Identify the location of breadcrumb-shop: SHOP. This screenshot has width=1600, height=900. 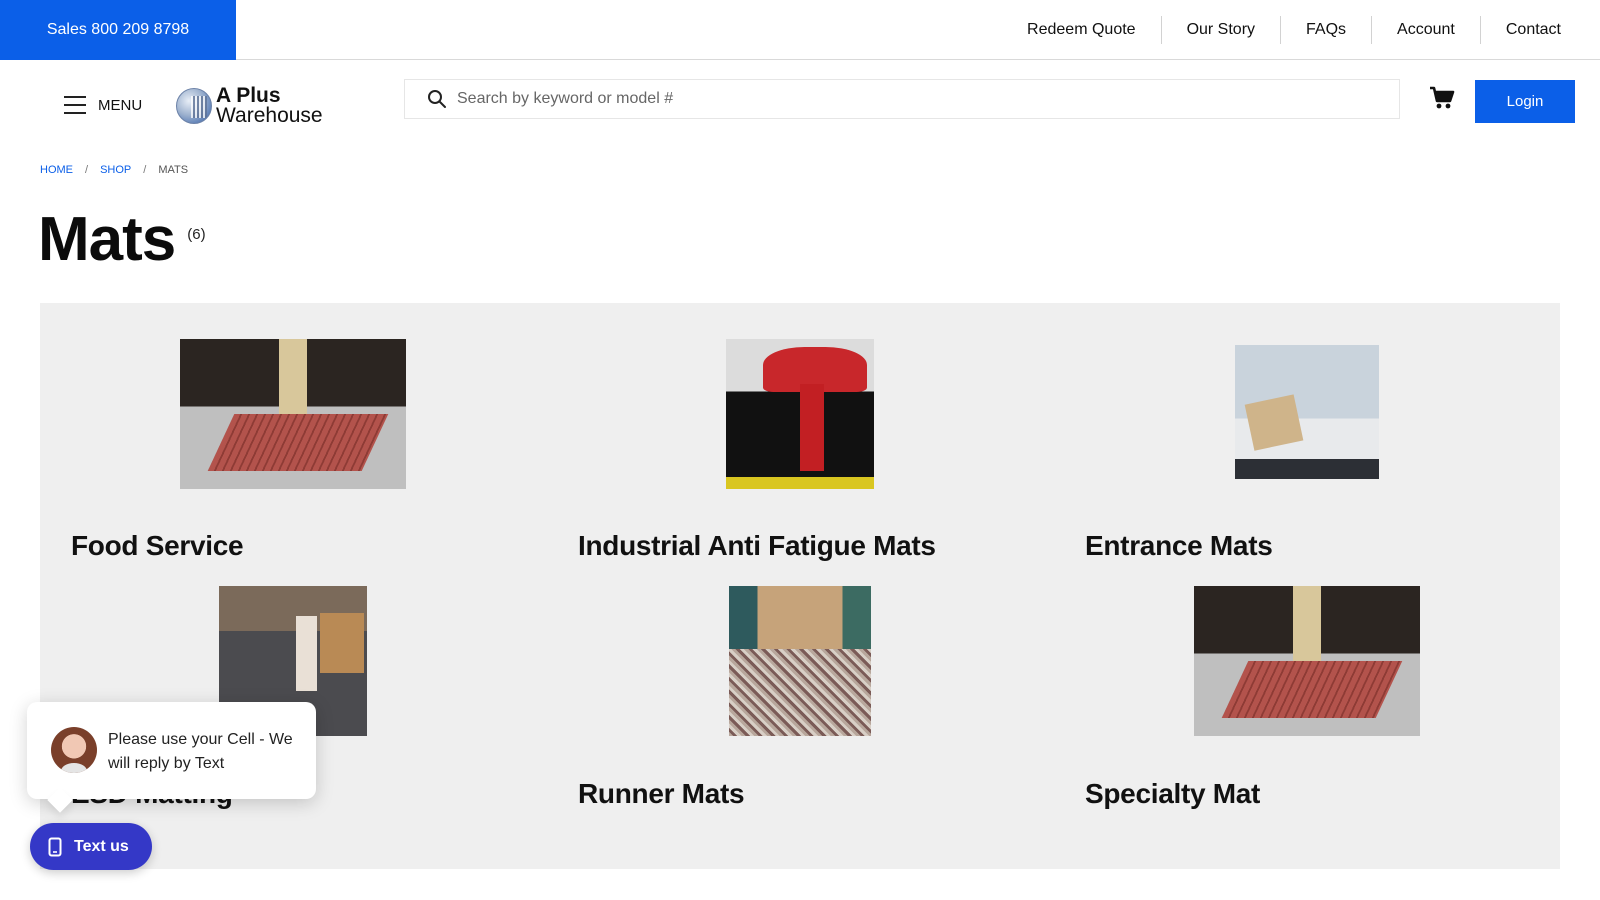
(115, 170).